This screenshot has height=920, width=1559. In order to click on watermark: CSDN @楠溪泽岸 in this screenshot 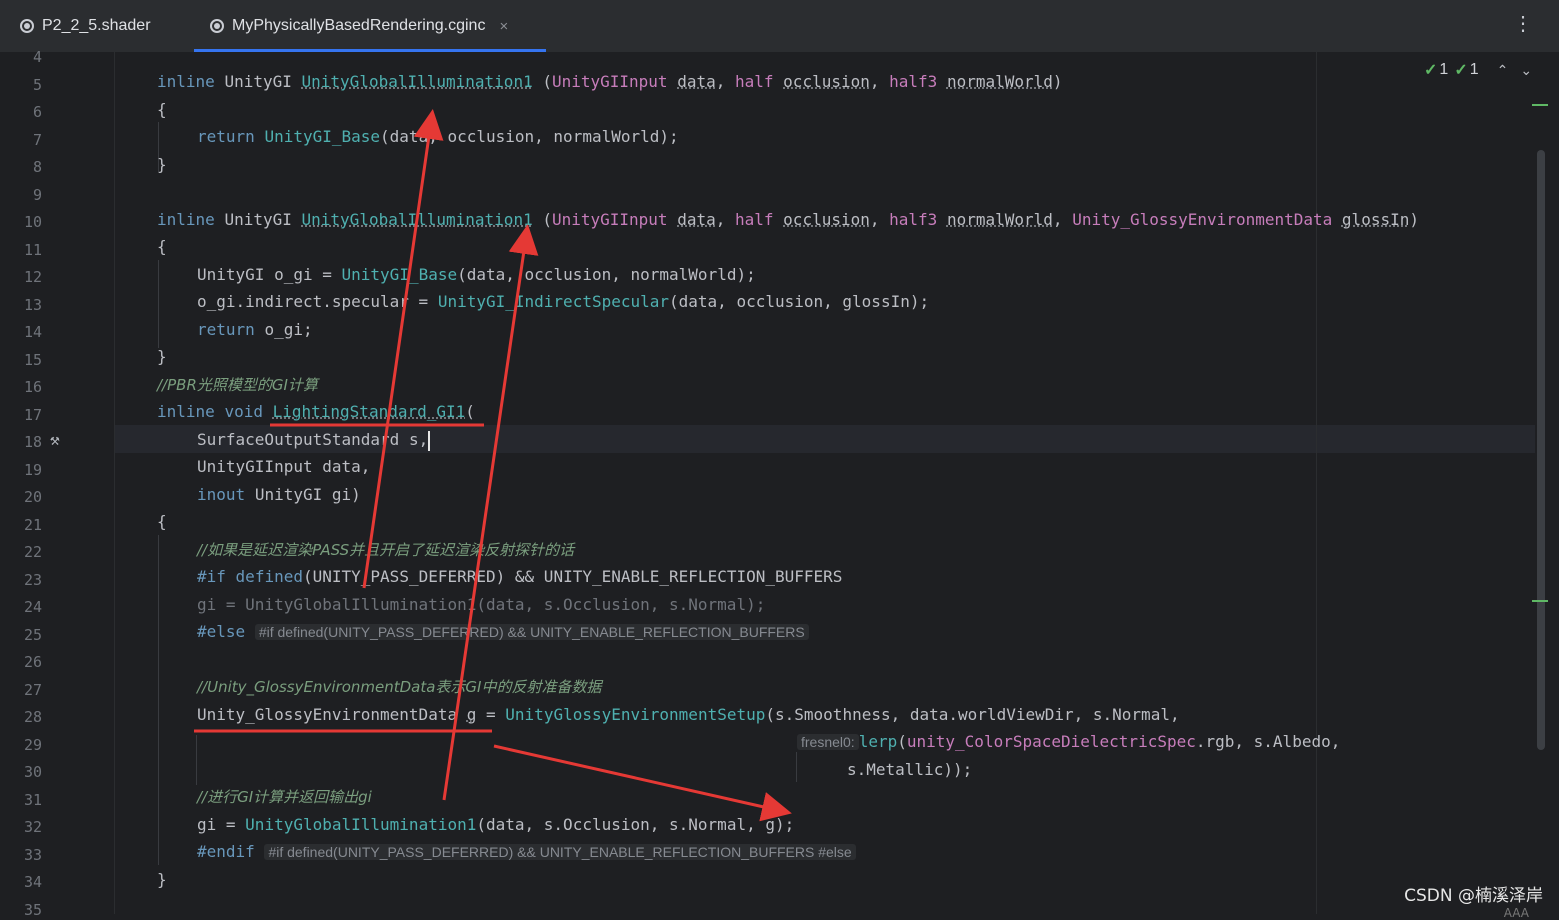, I will do `click(1473, 896)`.